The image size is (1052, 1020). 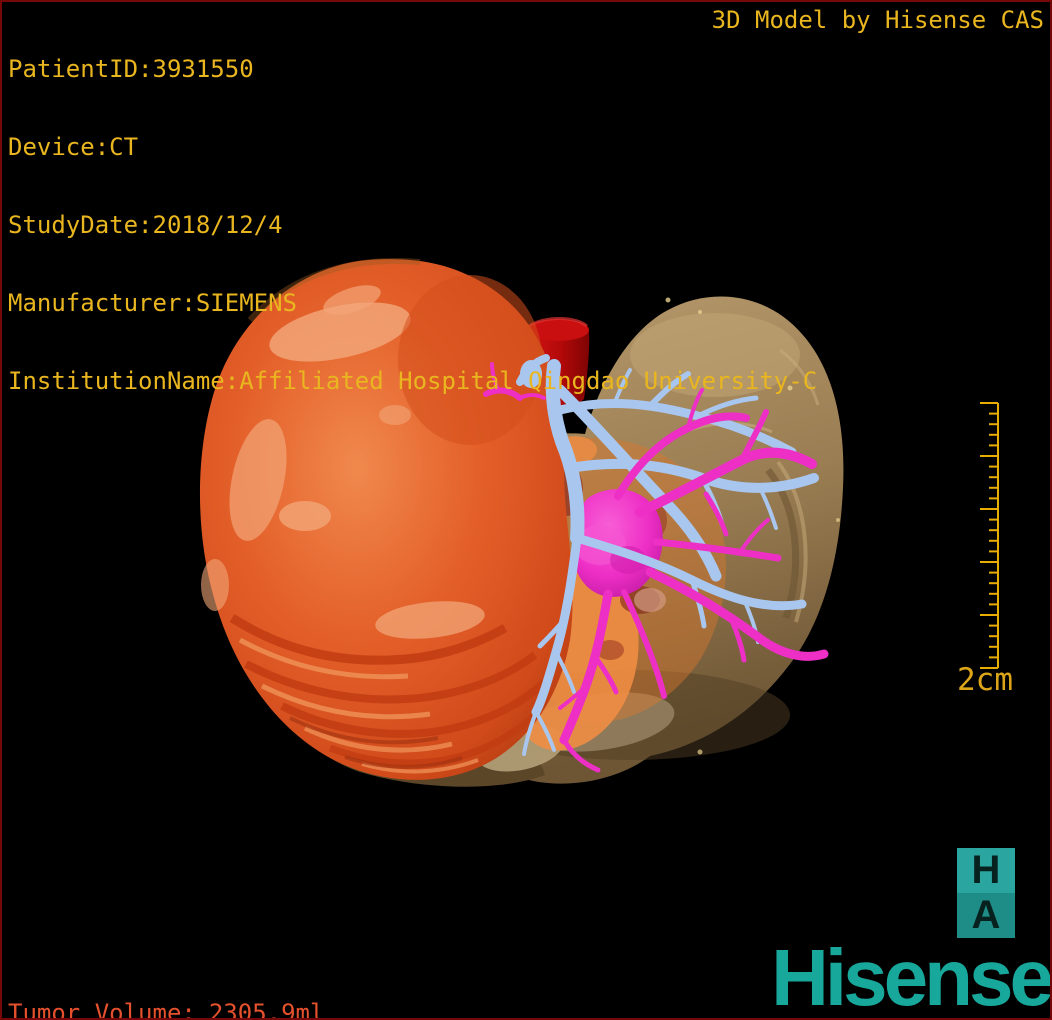 I want to click on tumor-volume-row: Tumor Volume: 2305.9ml, so click(x=166, y=1010).